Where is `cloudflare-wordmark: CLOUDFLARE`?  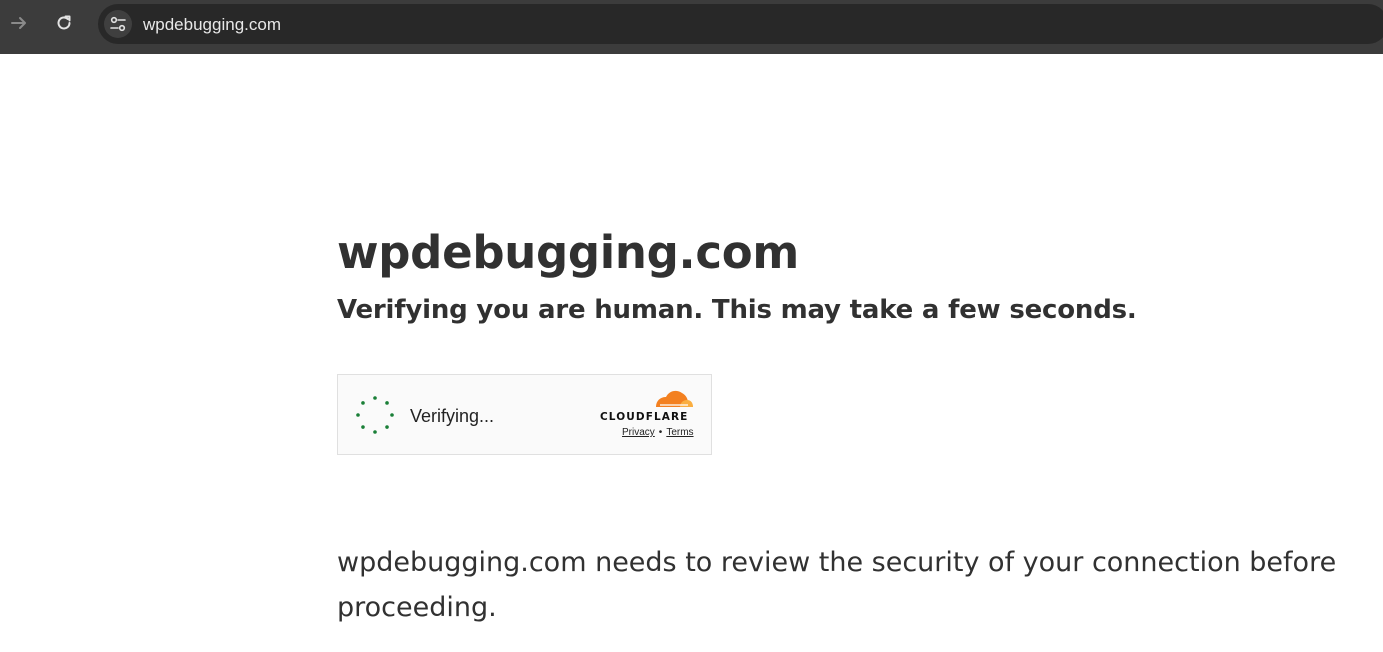
cloudflare-wordmark: CLOUDFLARE is located at coordinates (644, 417).